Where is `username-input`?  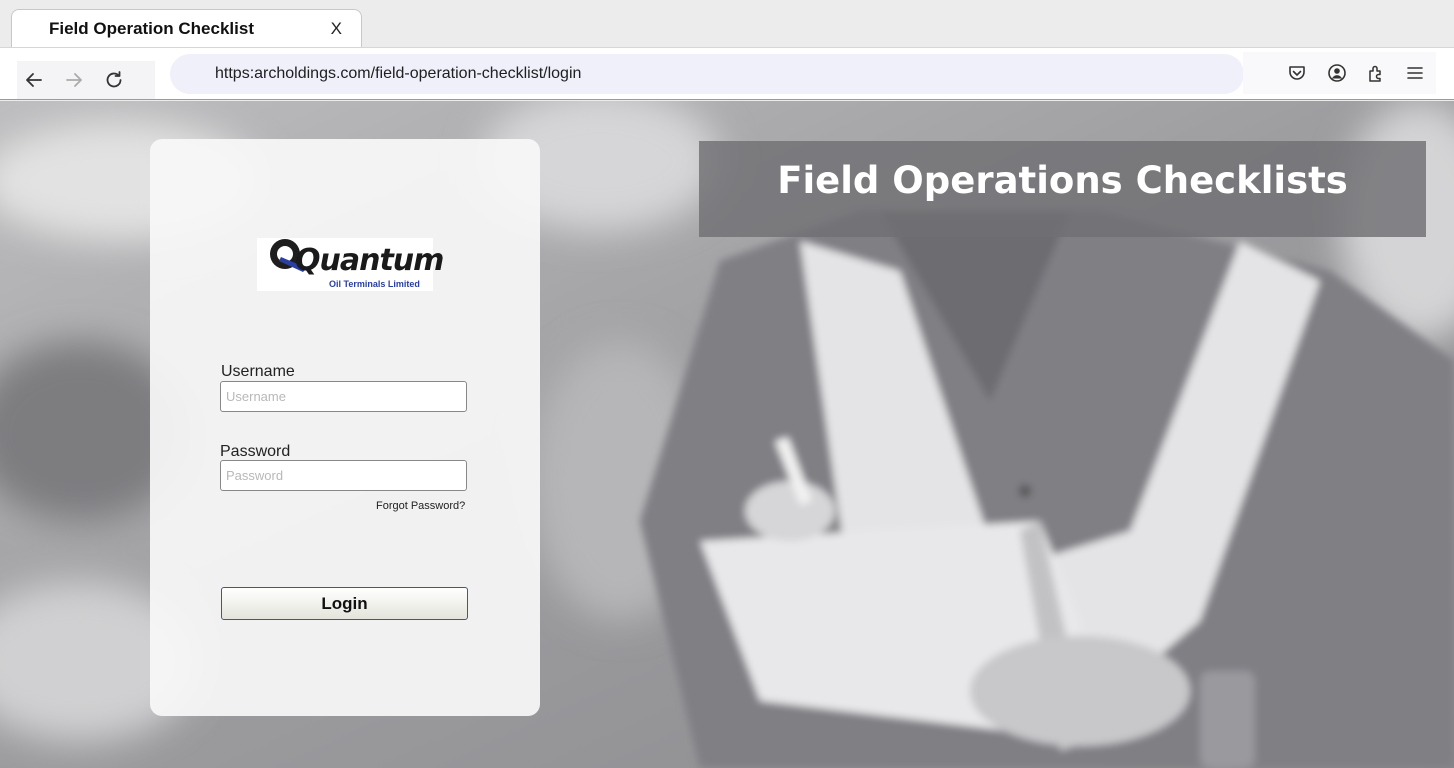 username-input is located at coordinates (343, 396).